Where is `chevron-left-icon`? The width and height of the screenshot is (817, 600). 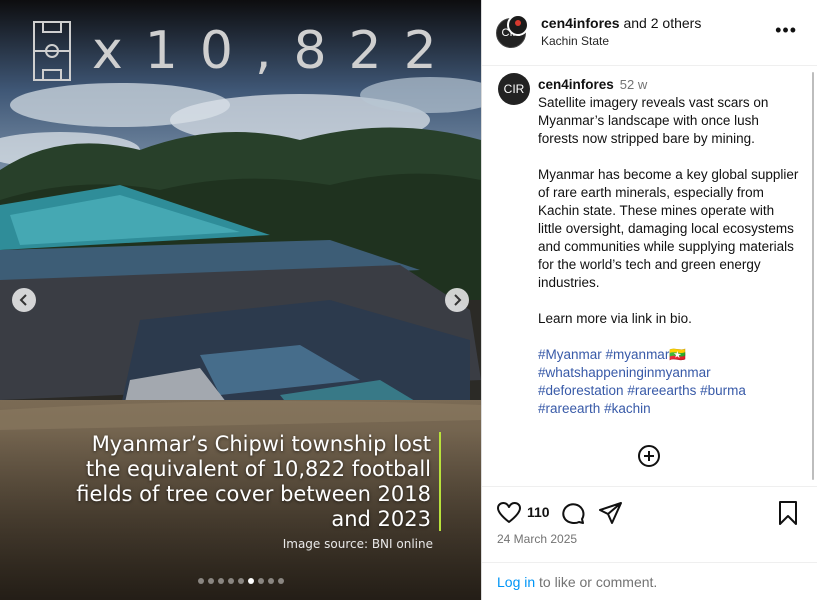 chevron-left-icon is located at coordinates (23, 300).